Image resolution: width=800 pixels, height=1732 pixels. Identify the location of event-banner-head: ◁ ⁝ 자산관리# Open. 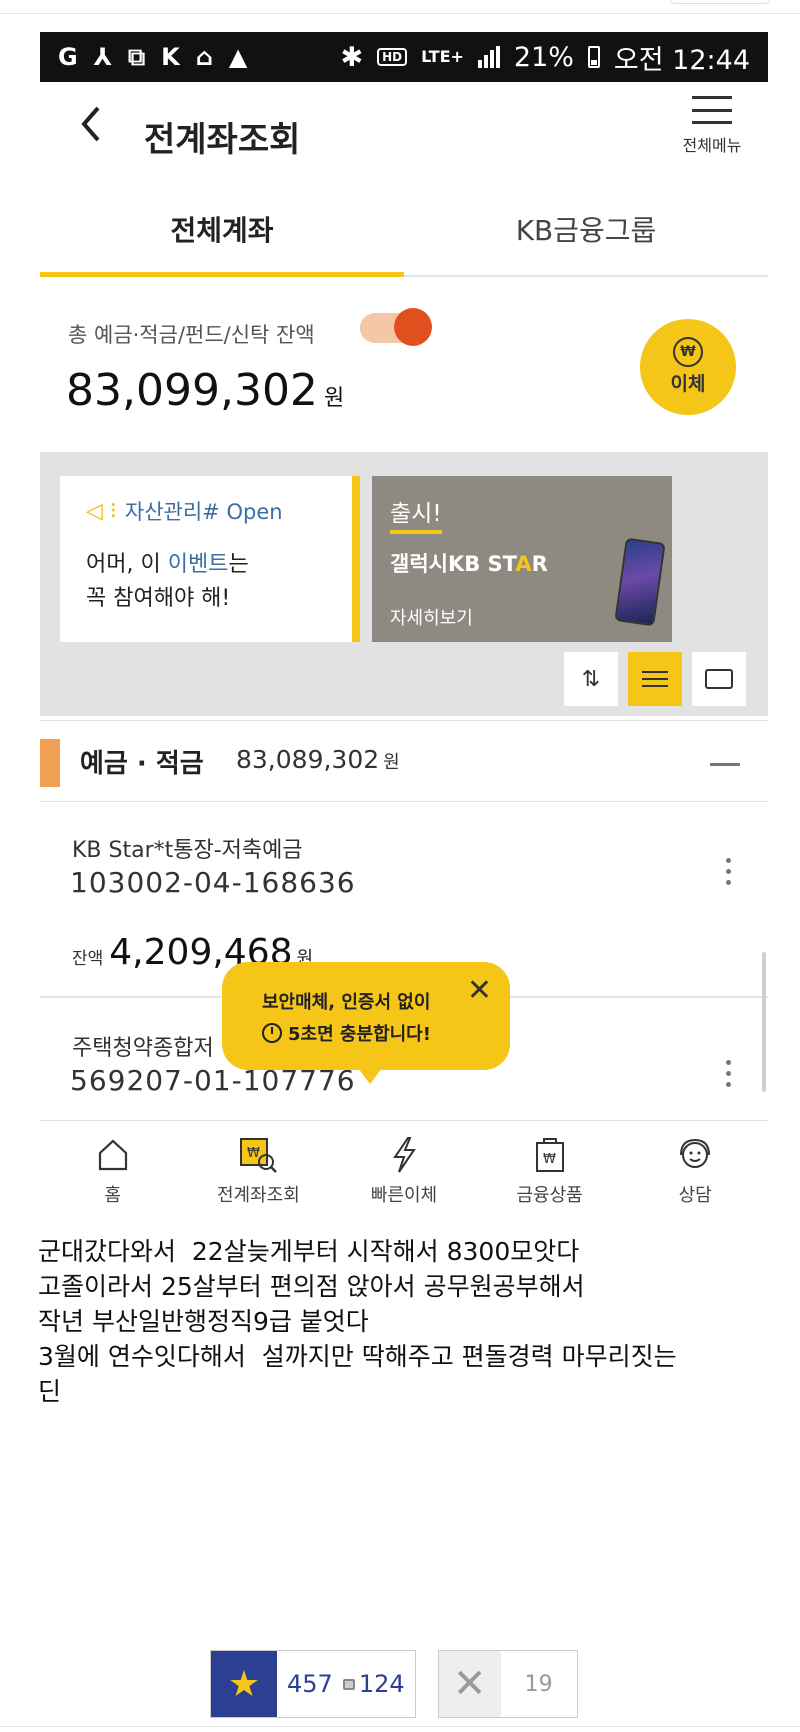
(206, 511).